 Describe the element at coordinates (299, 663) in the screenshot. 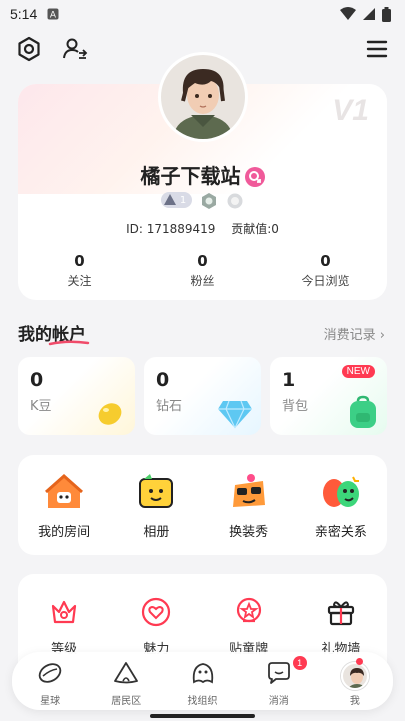

I see `message-count-badge: 1` at that location.